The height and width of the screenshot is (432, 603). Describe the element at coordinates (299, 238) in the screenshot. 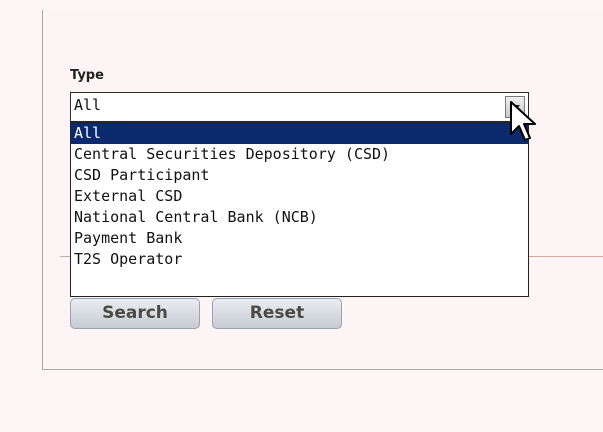

I see `option-payment-bank: Payment Bank` at that location.